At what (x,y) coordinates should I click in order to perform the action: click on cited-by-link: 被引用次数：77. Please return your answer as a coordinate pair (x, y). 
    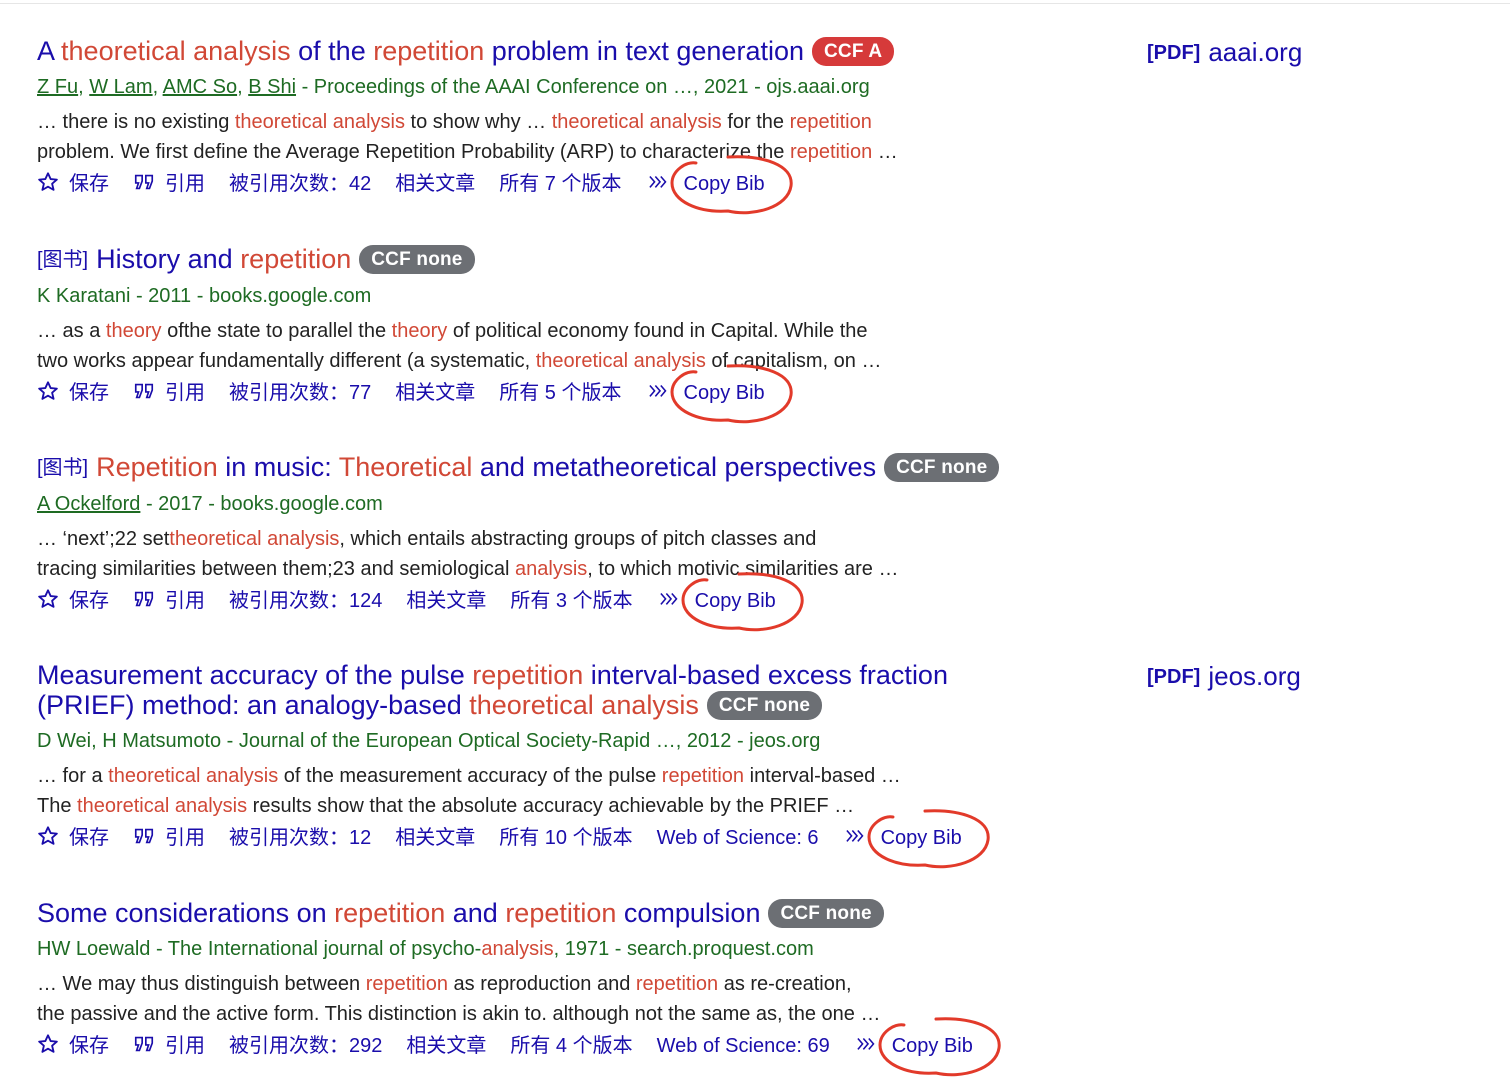
    Looking at the image, I should click on (300, 393).